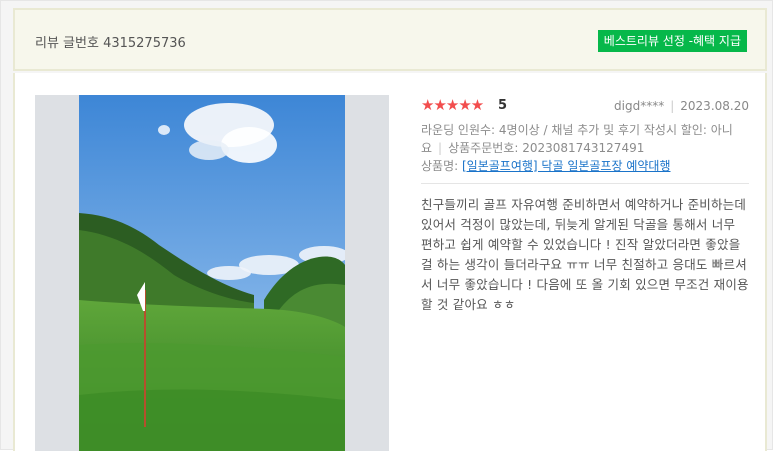 This screenshot has width=773, height=451. What do you see at coordinates (390, 39) in the screenshot?
I see `review-header: 리뷰 글번호 4315275736 베스트리뷰 선정 -혜택 지급` at bounding box center [390, 39].